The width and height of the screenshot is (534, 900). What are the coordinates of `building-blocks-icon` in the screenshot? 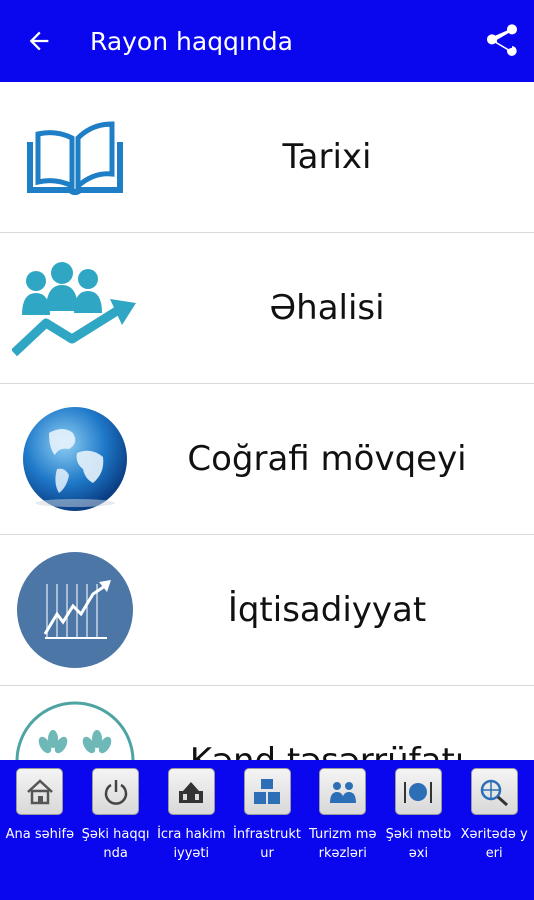 It's located at (267, 791).